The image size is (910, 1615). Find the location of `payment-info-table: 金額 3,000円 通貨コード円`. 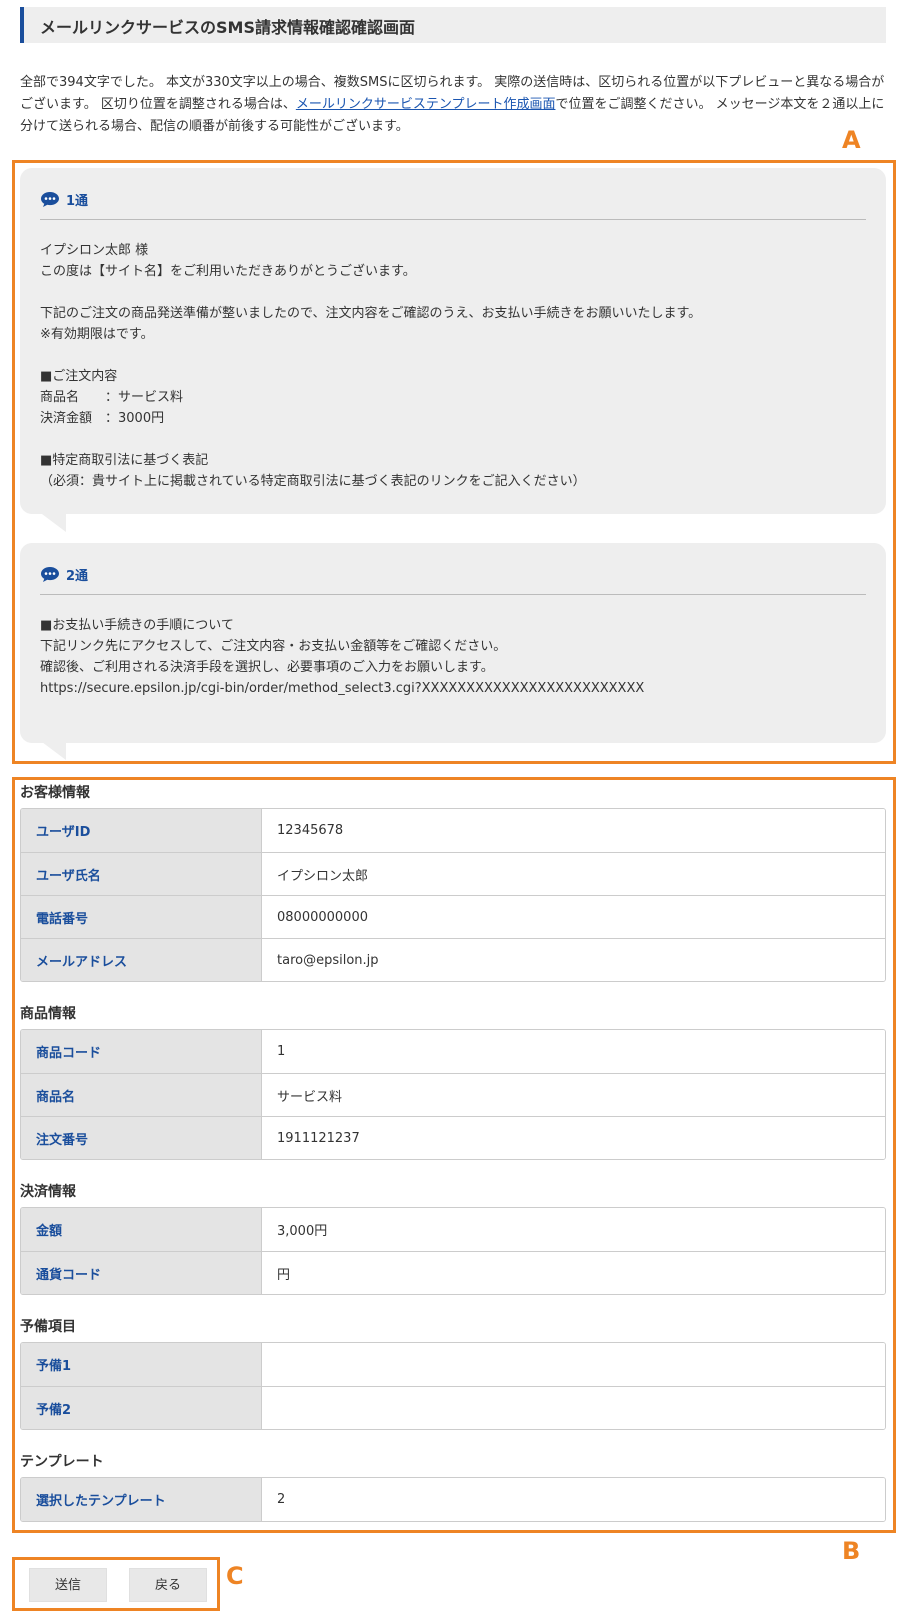

payment-info-table: 金額 3,000円 通貨コード円 is located at coordinates (453, 1251).